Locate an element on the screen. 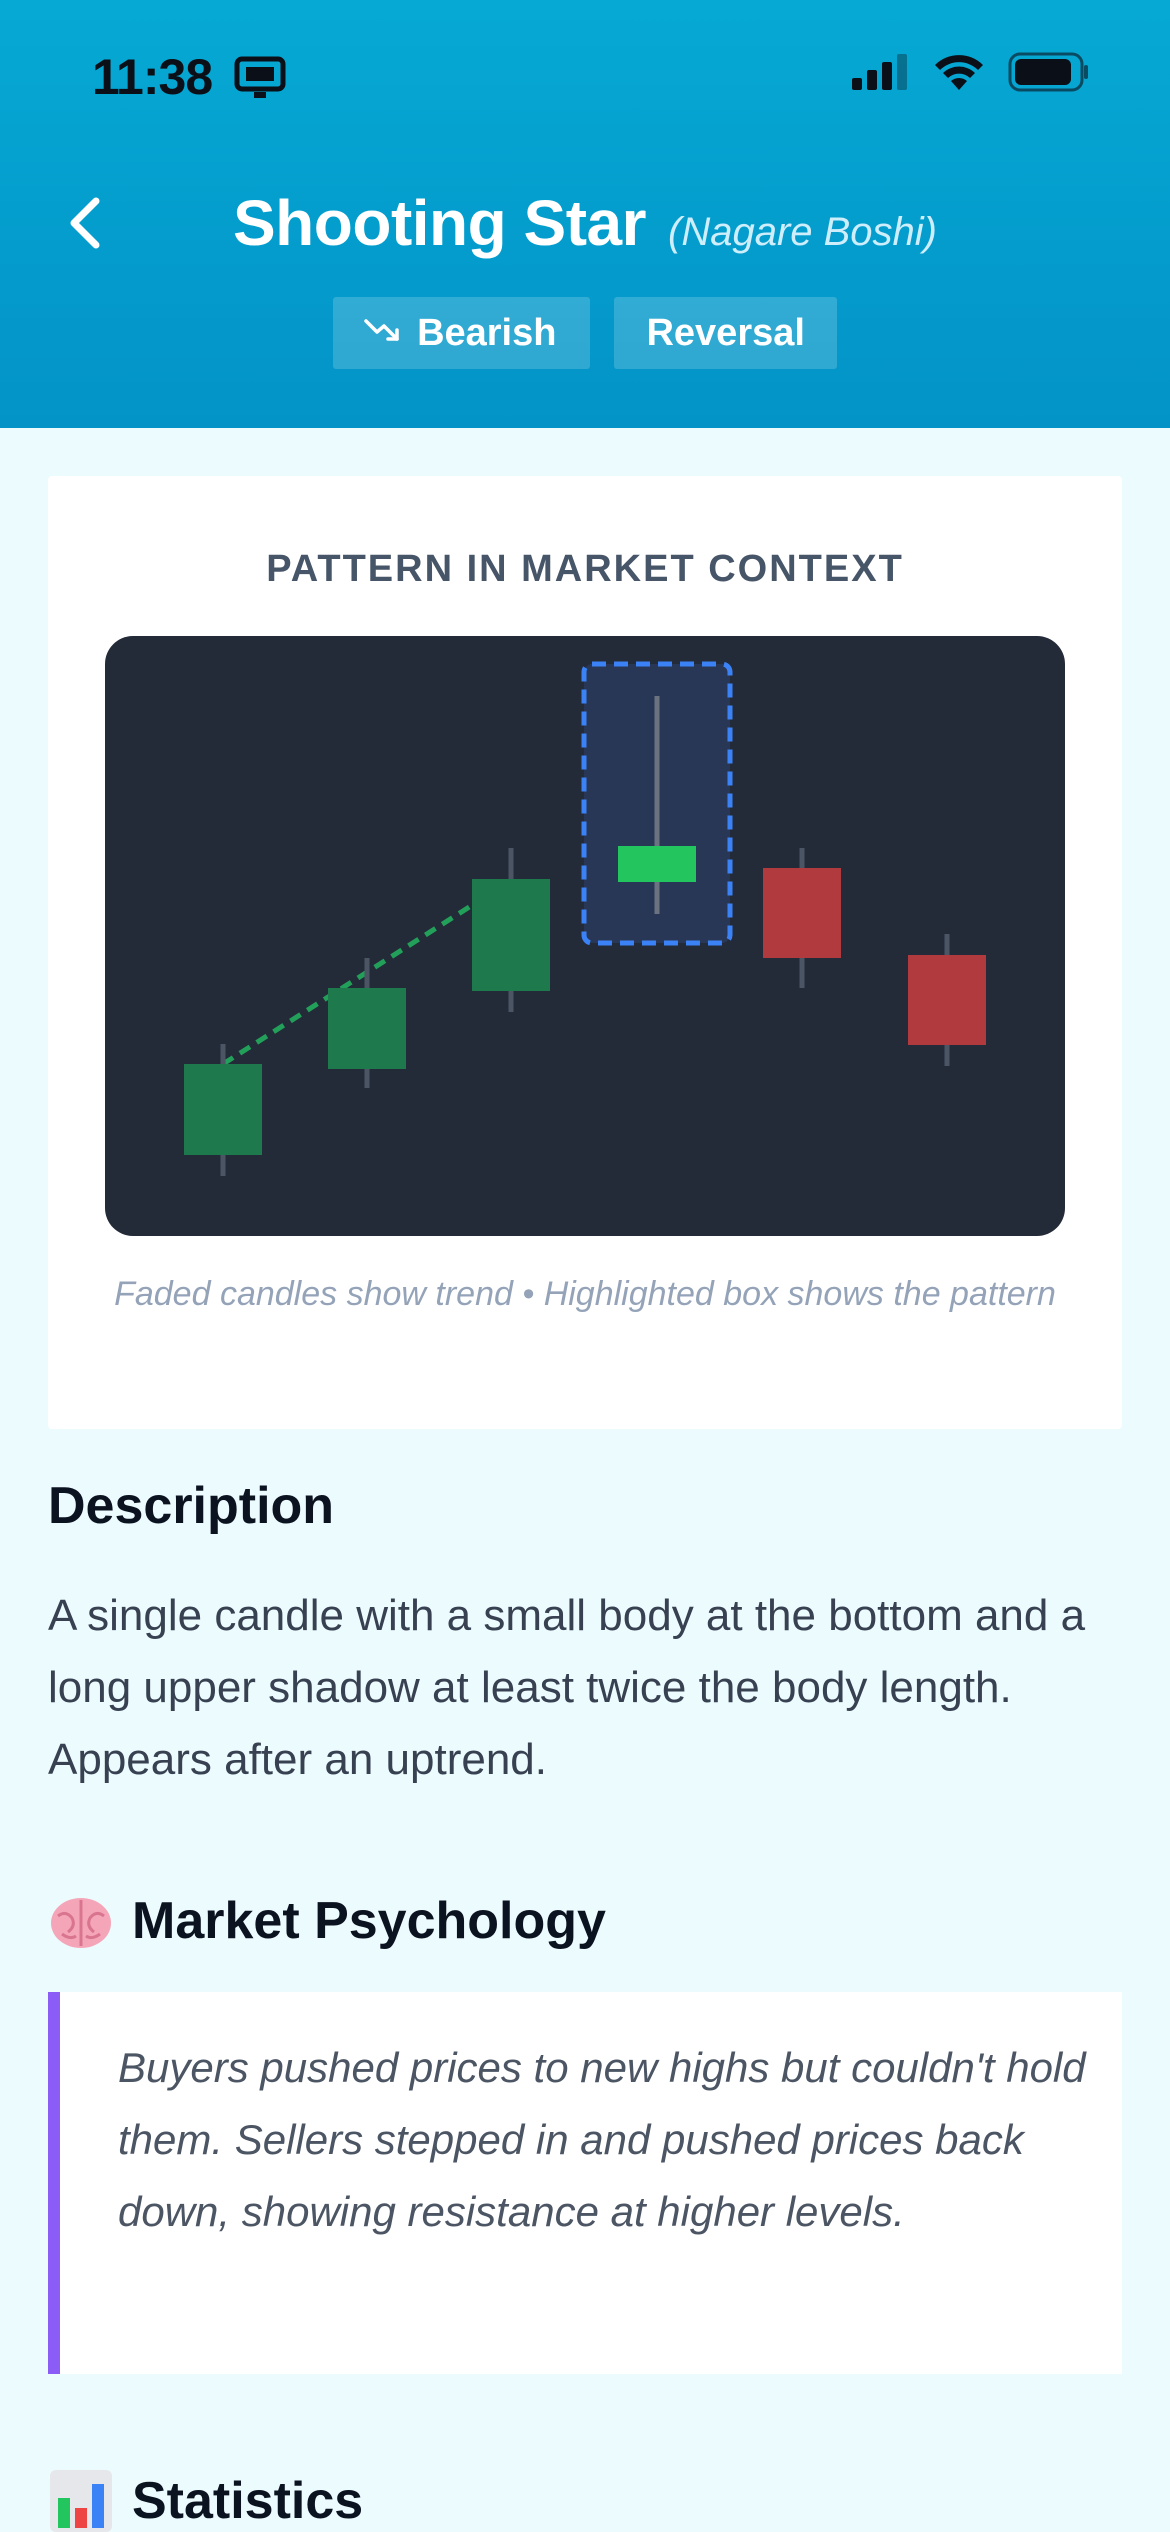  tag-bearish: Bearish is located at coordinates (462, 333).